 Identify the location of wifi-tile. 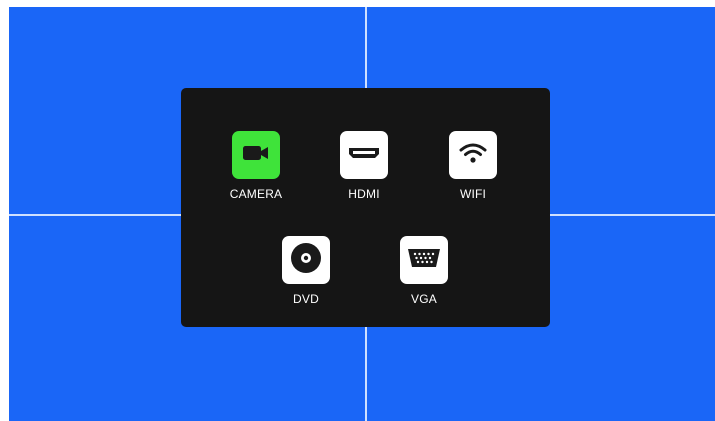
(473, 155).